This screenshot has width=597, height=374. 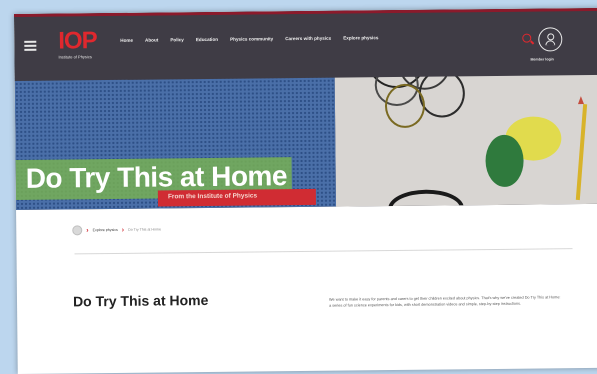 What do you see at coordinates (145, 229) in the screenshot?
I see `breadcrumb-item-current: Do Try This at Home` at bounding box center [145, 229].